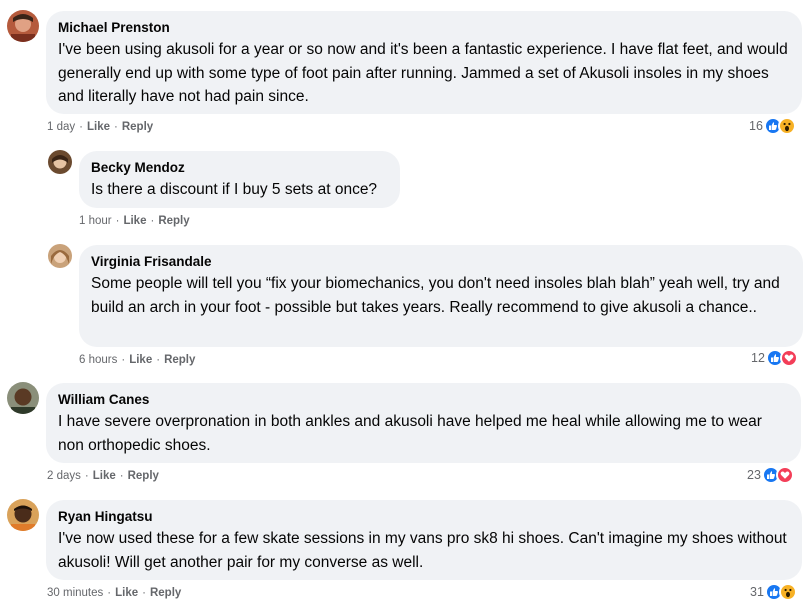  What do you see at coordinates (64, 476) in the screenshot?
I see `comment-time: 2 days` at bounding box center [64, 476].